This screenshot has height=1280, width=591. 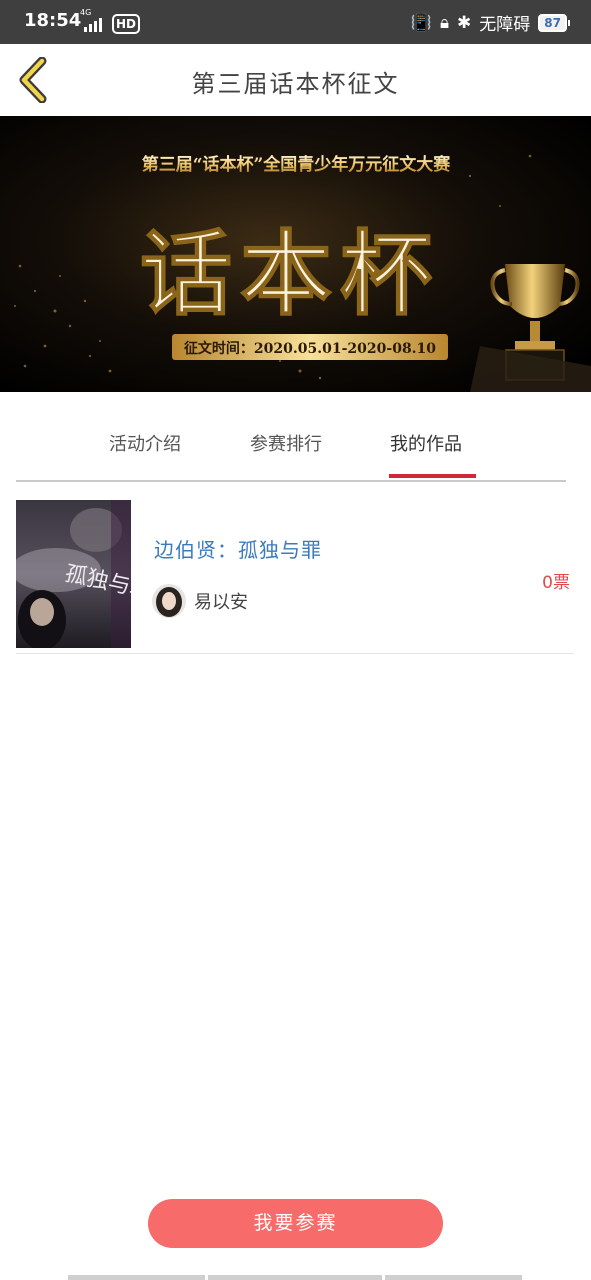 What do you see at coordinates (445, 22) in the screenshot?
I see `lock-icon: 🔒︎` at bounding box center [445, 22].